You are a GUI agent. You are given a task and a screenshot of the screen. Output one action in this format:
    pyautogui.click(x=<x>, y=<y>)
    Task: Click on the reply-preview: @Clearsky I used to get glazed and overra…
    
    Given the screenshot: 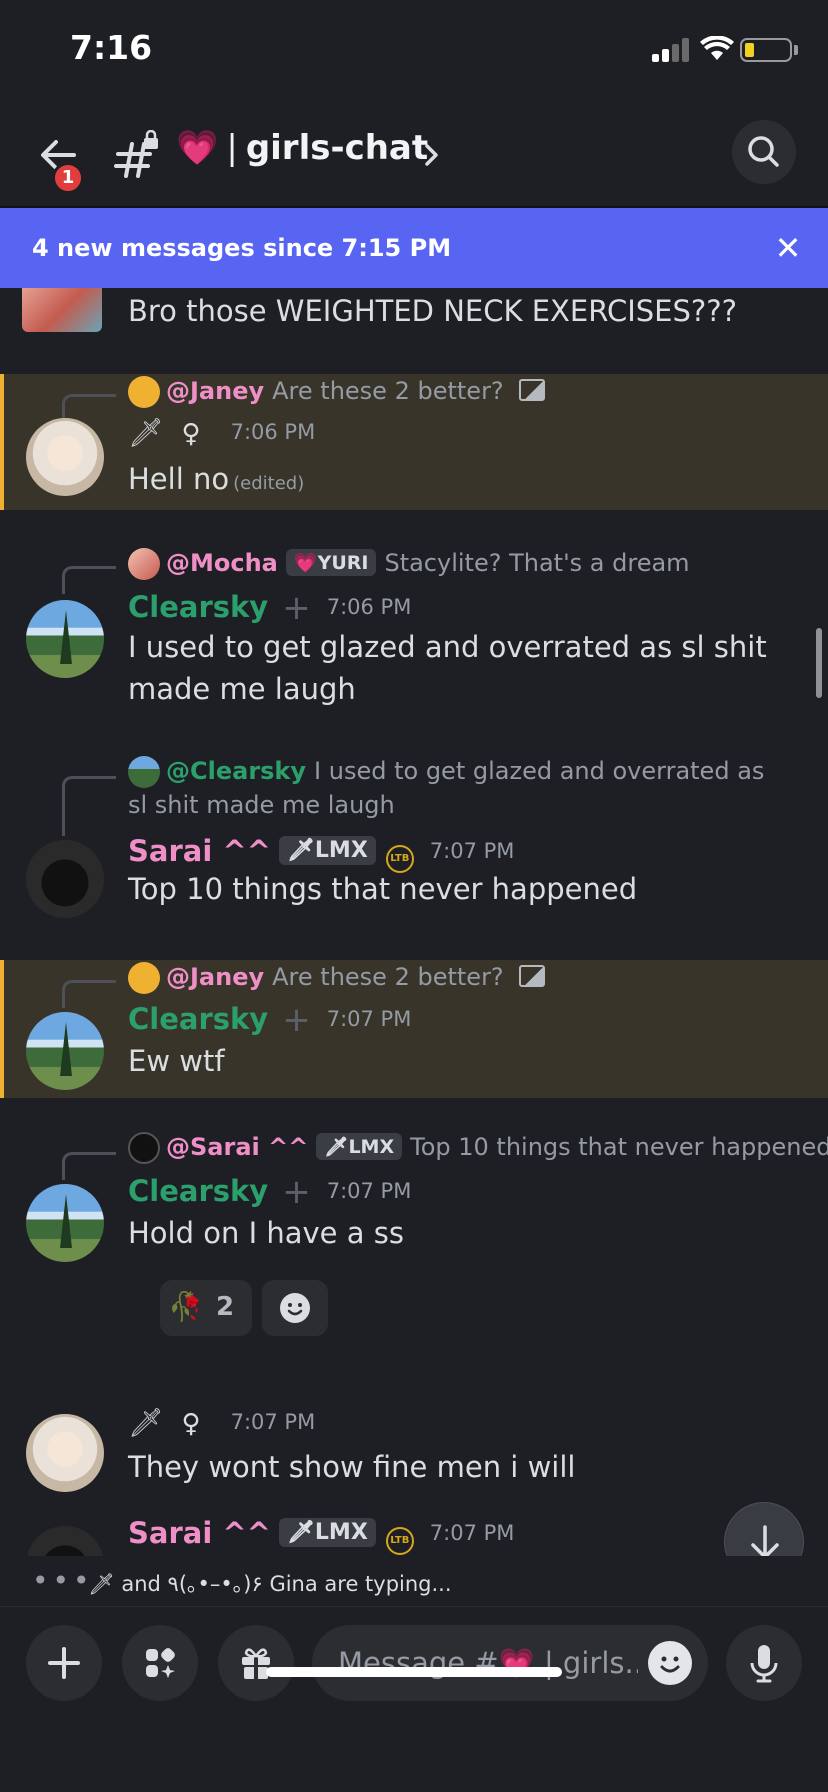 What is the action you would take?
    pyautogui.click(x=458, y=788)
    